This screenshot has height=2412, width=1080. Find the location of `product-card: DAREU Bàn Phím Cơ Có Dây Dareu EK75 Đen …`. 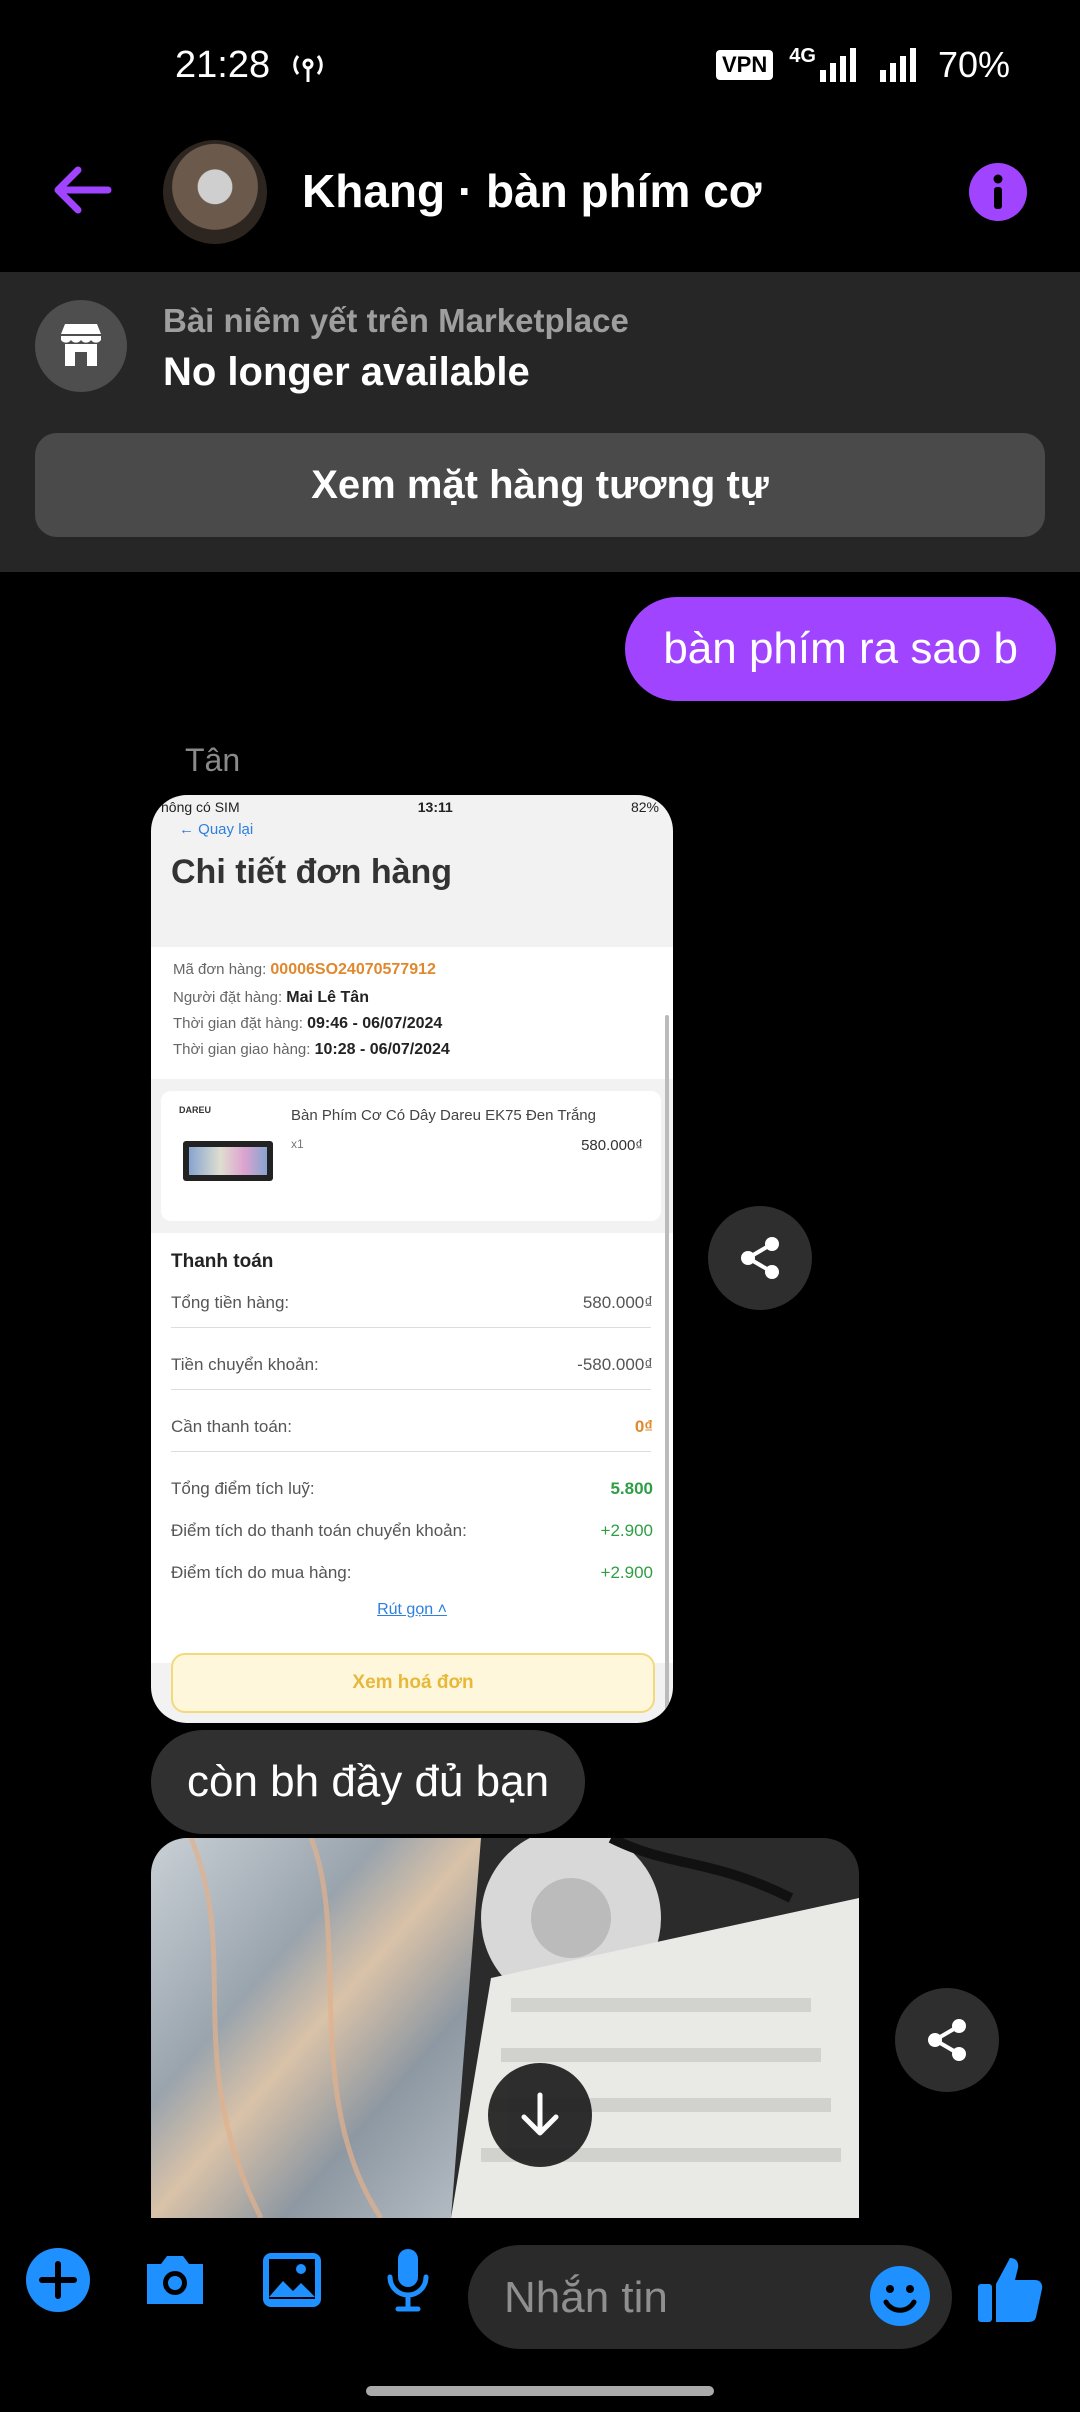

product-card: DAREU Bàn Phím Cơ Có Dây Dareu EK75 Đen … is located at coordinates (411, 1156).